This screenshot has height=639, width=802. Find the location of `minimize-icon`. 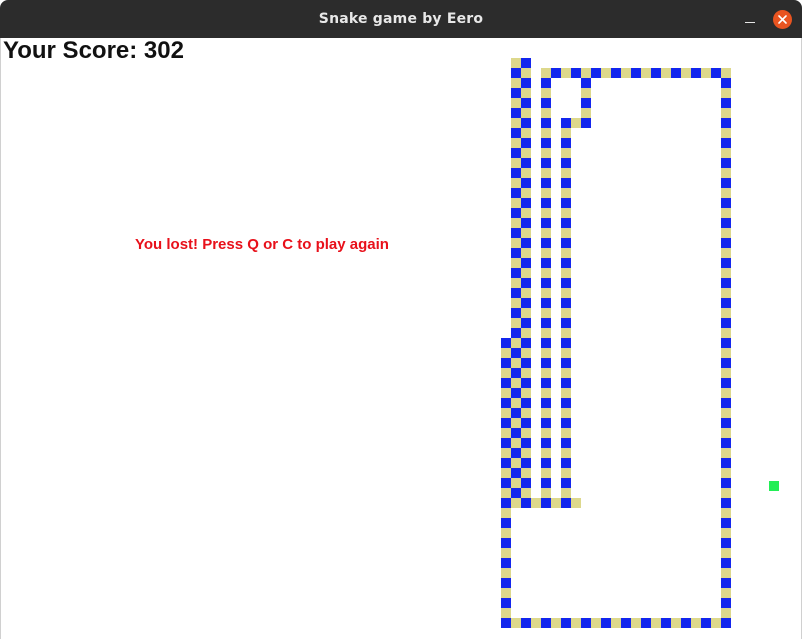

minimize-icon is located at coordinates (750, 22).